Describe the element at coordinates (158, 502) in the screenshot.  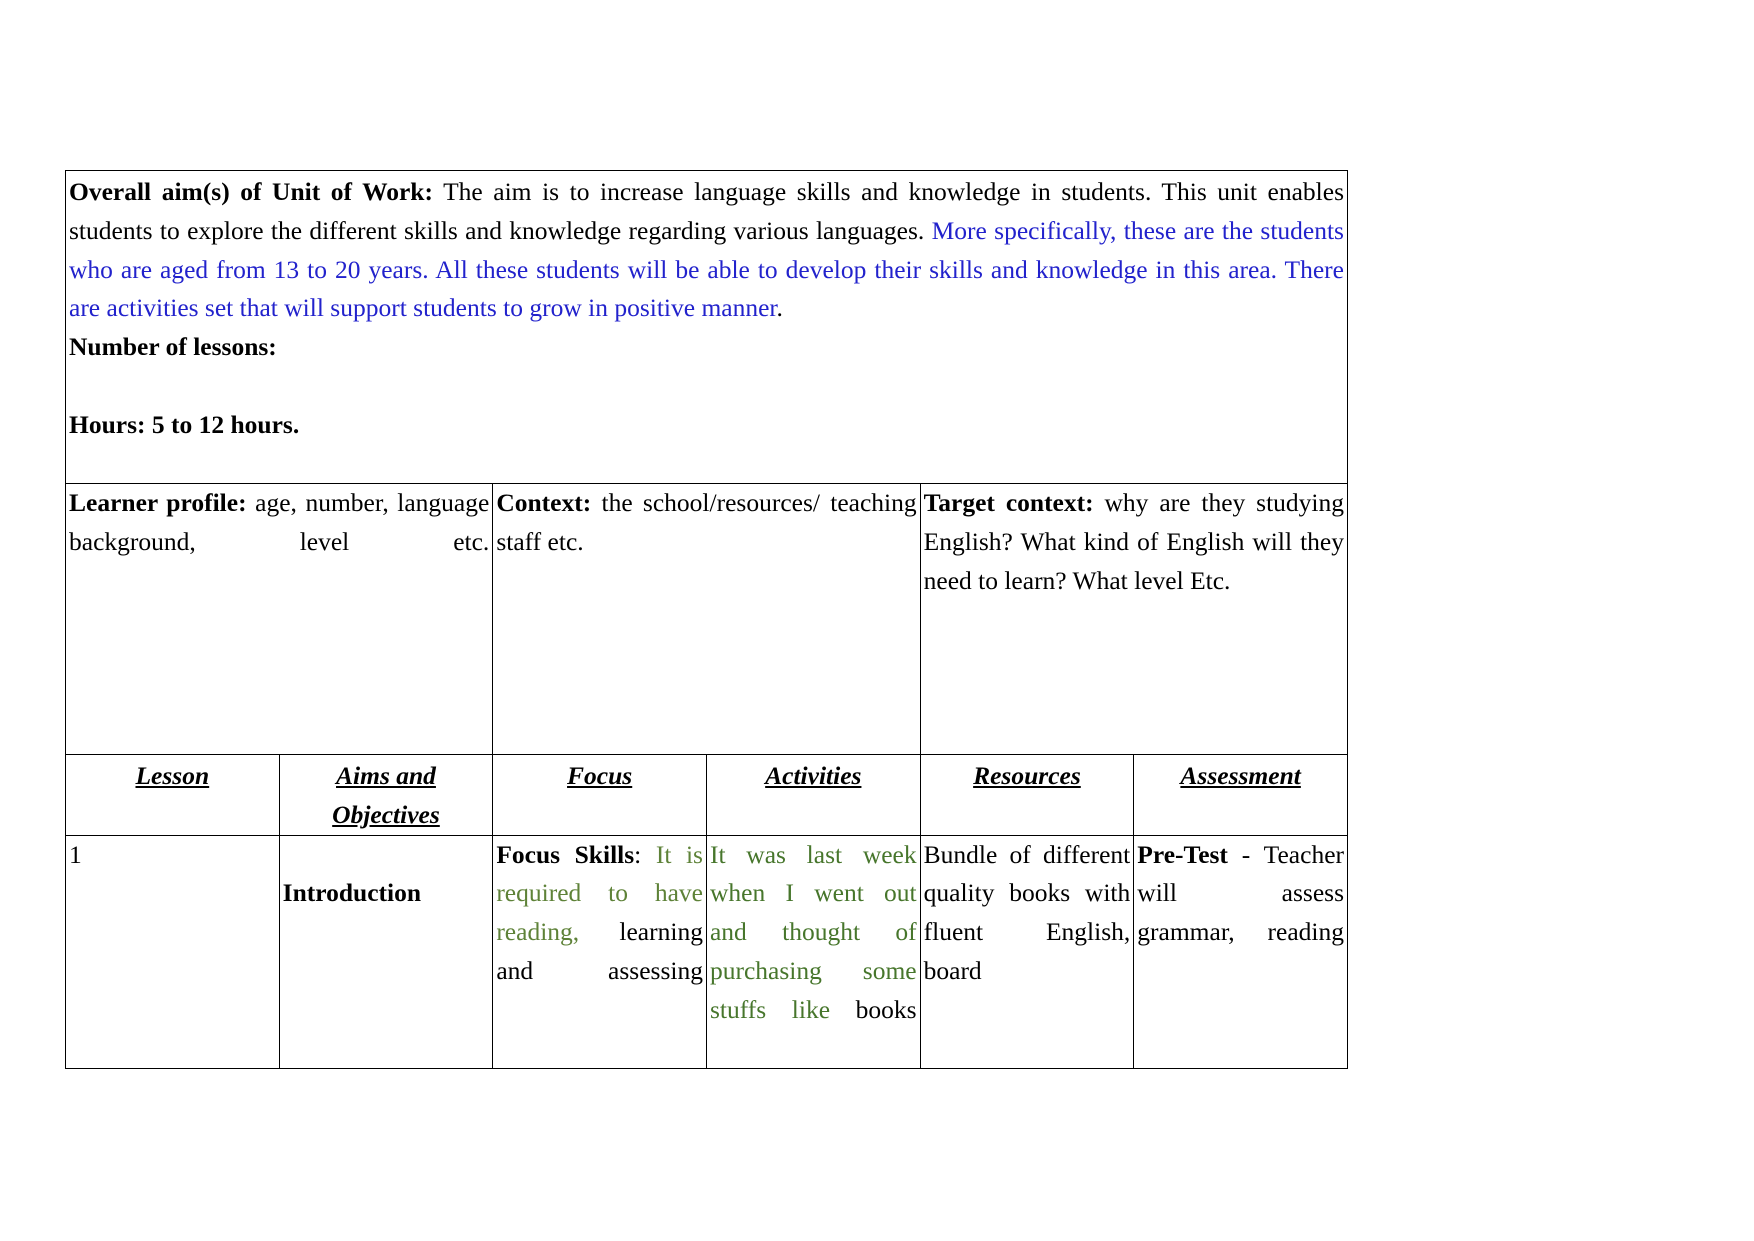
I see `learner-profile-heading: Learner profile:` at that location.